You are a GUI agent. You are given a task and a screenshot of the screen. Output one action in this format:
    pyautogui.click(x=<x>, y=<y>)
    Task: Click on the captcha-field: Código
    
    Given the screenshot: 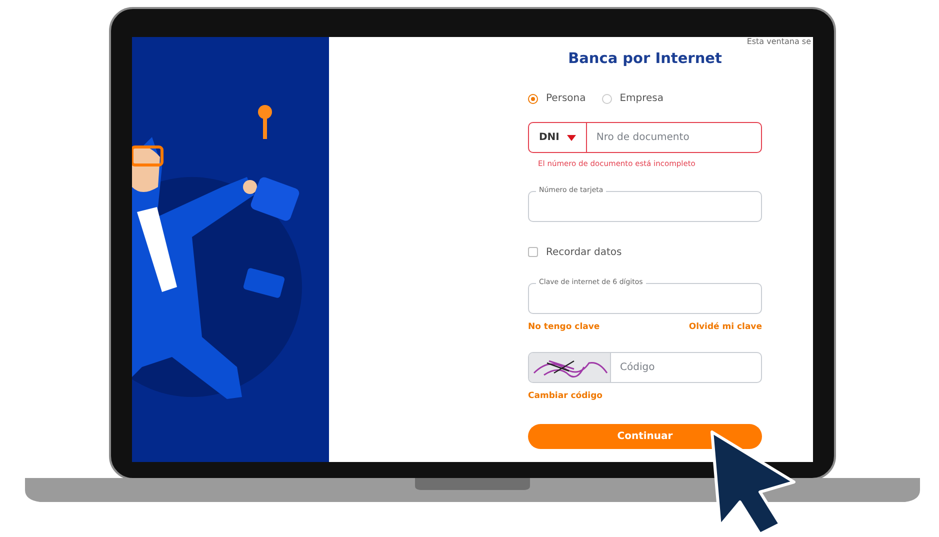 What is the action you would take?
    pyautogui.click(x=645, y=368)
    